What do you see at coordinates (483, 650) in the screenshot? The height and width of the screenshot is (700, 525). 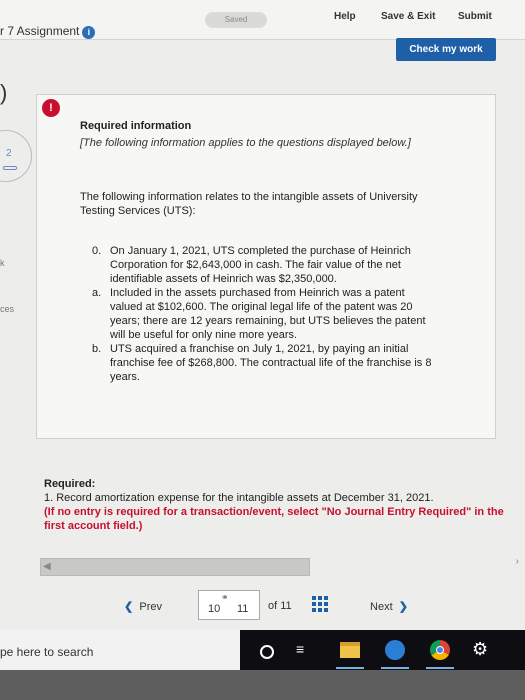 I see `gear-icon: ⚙` at bounding box center [483, 650].